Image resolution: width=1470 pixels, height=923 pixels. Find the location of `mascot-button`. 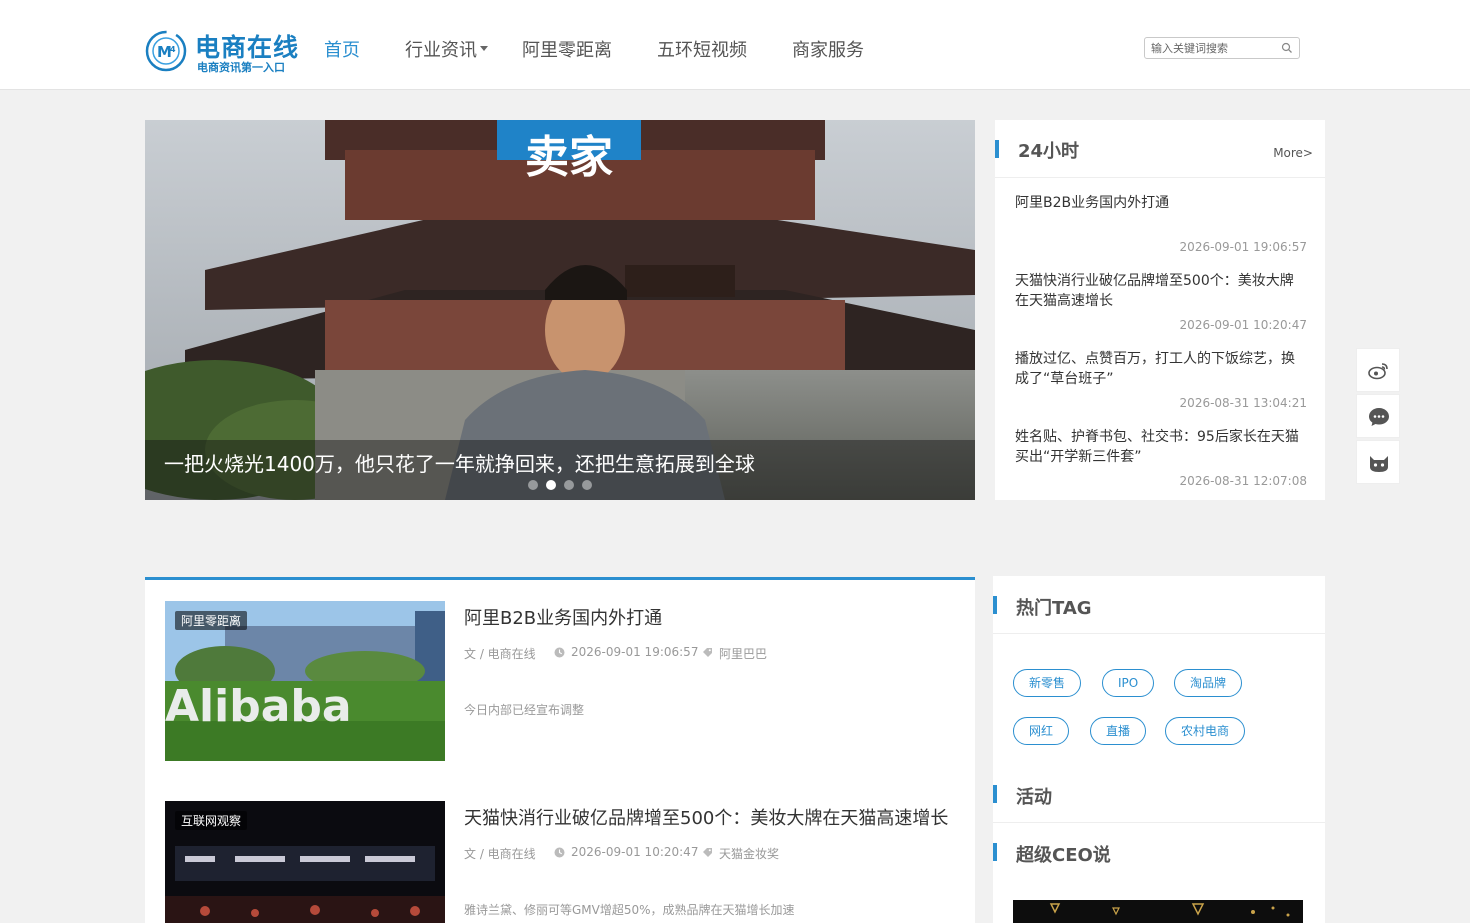

mascot-button is located at coordinates (1378, 462).